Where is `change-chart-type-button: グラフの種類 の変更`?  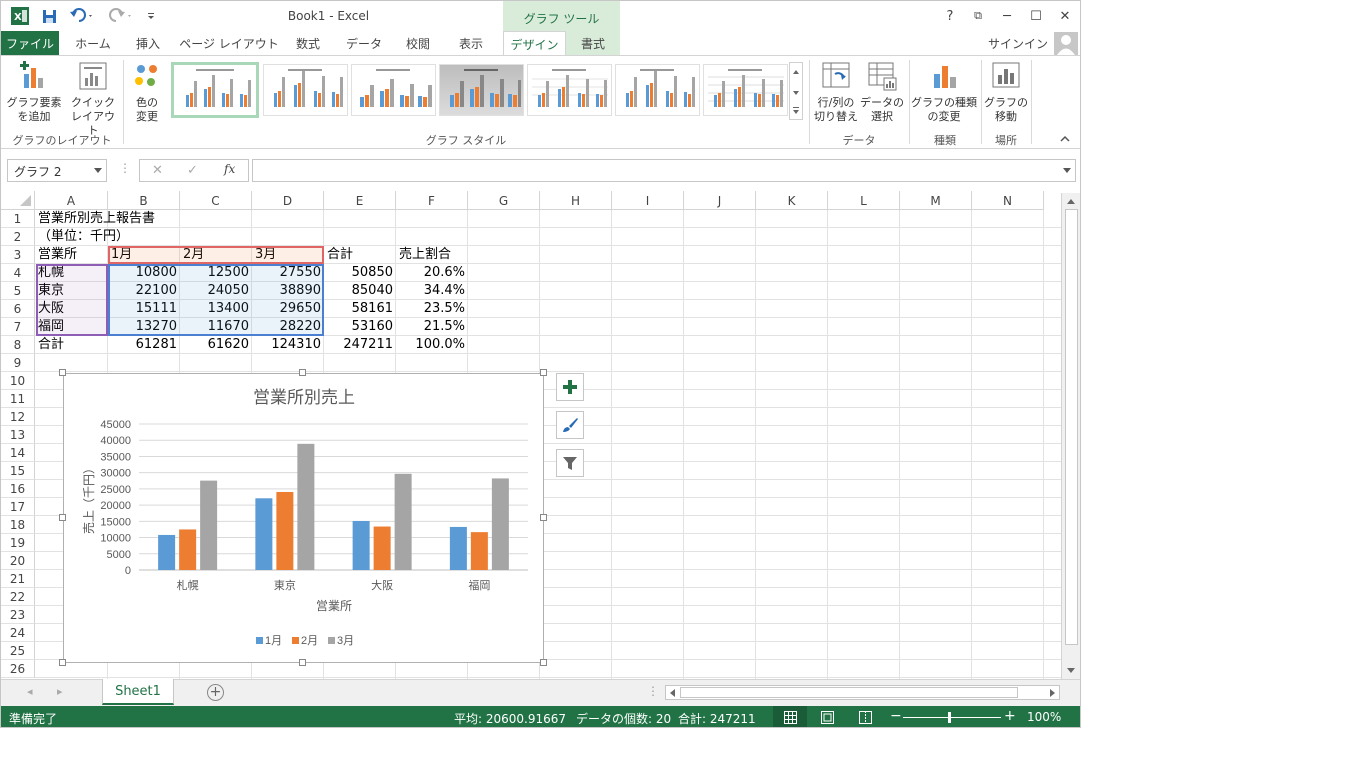
change-chart-type-button: グラフの種類 の変更 is located at coordinates (944, 92).